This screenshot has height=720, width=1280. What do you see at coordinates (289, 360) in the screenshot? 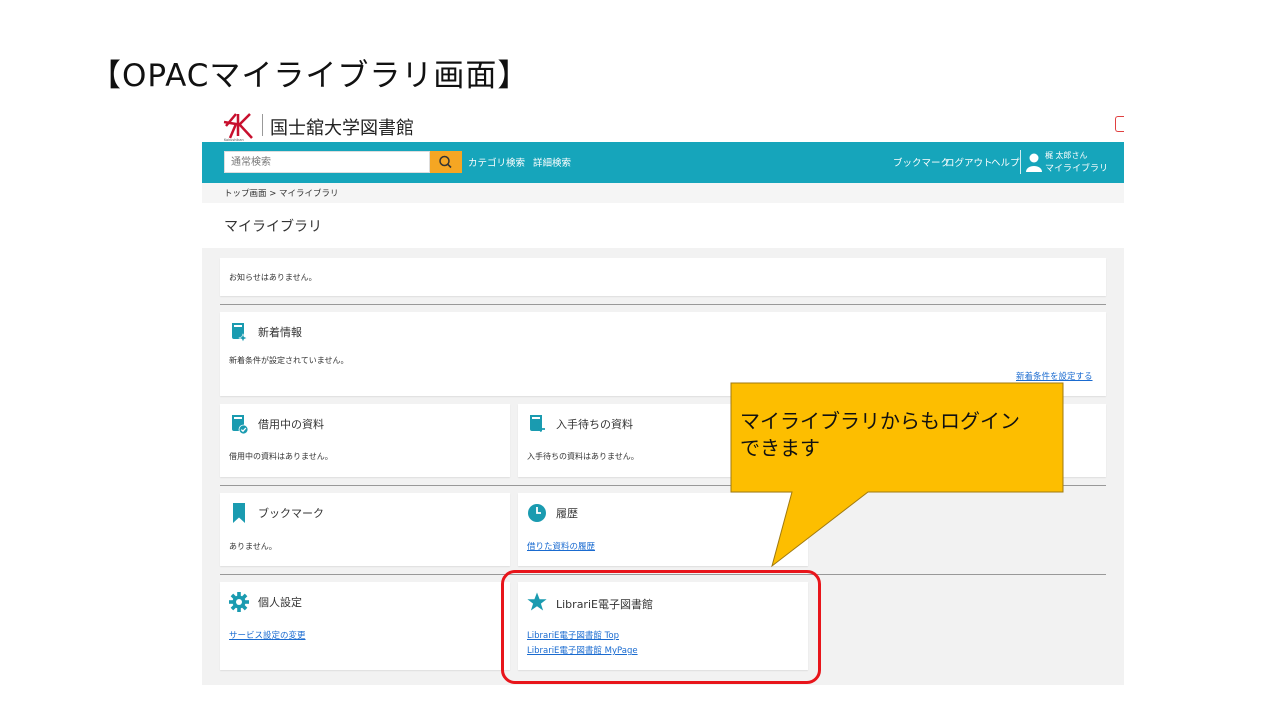
I see `new-info-text: 新着条件が設定されていません。` at bounding box center [289, 360].